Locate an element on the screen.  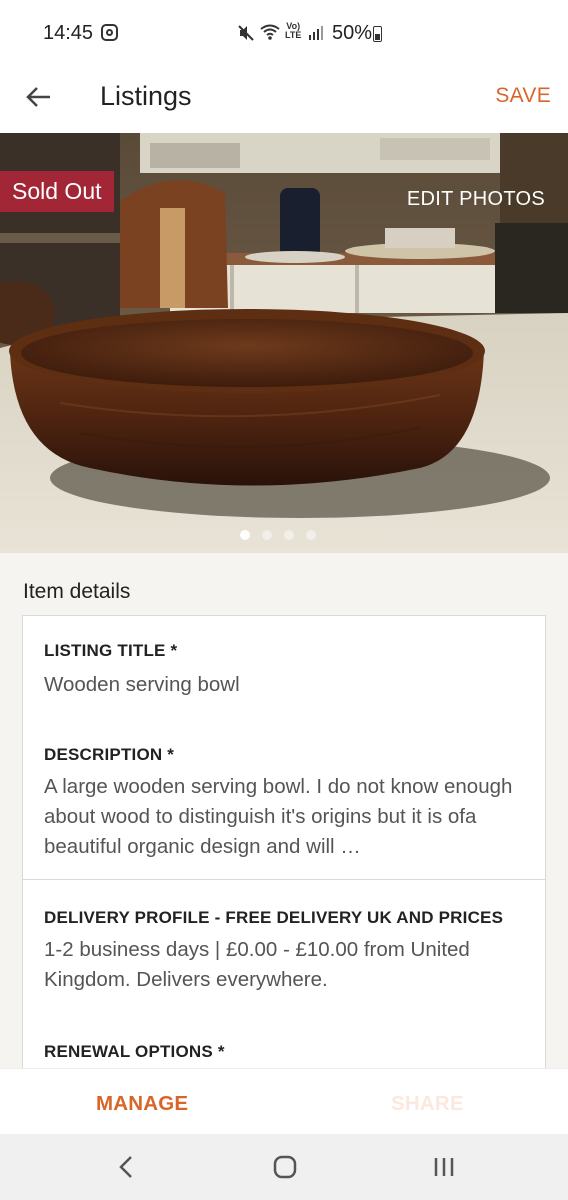
mute-icon is located at coordinates (246, 33).